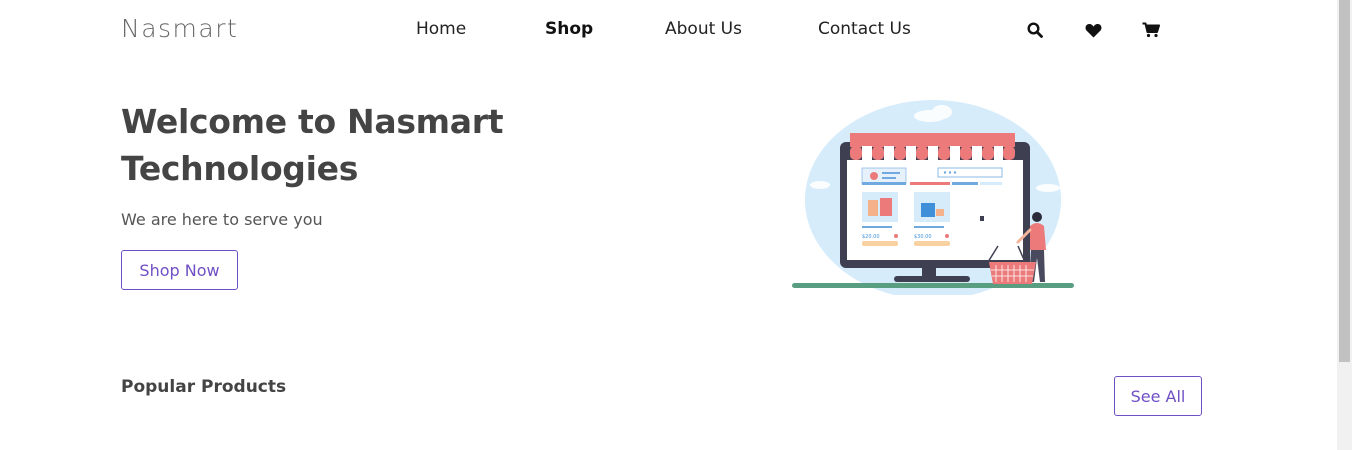 The image size is (1352, 450). Describe the element at coordinates (441, 29) in the screenshot. I see `nav-home: Home` at that location.